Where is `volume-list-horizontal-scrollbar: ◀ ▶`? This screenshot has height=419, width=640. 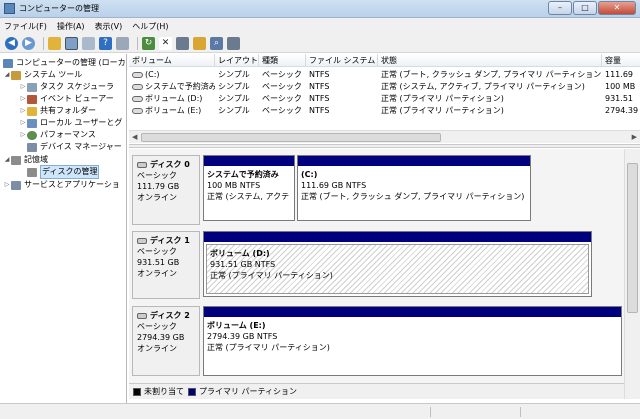 volume-list-horizontal-scrollbar: ◀ ▶ is located at coordinates (384, 136).